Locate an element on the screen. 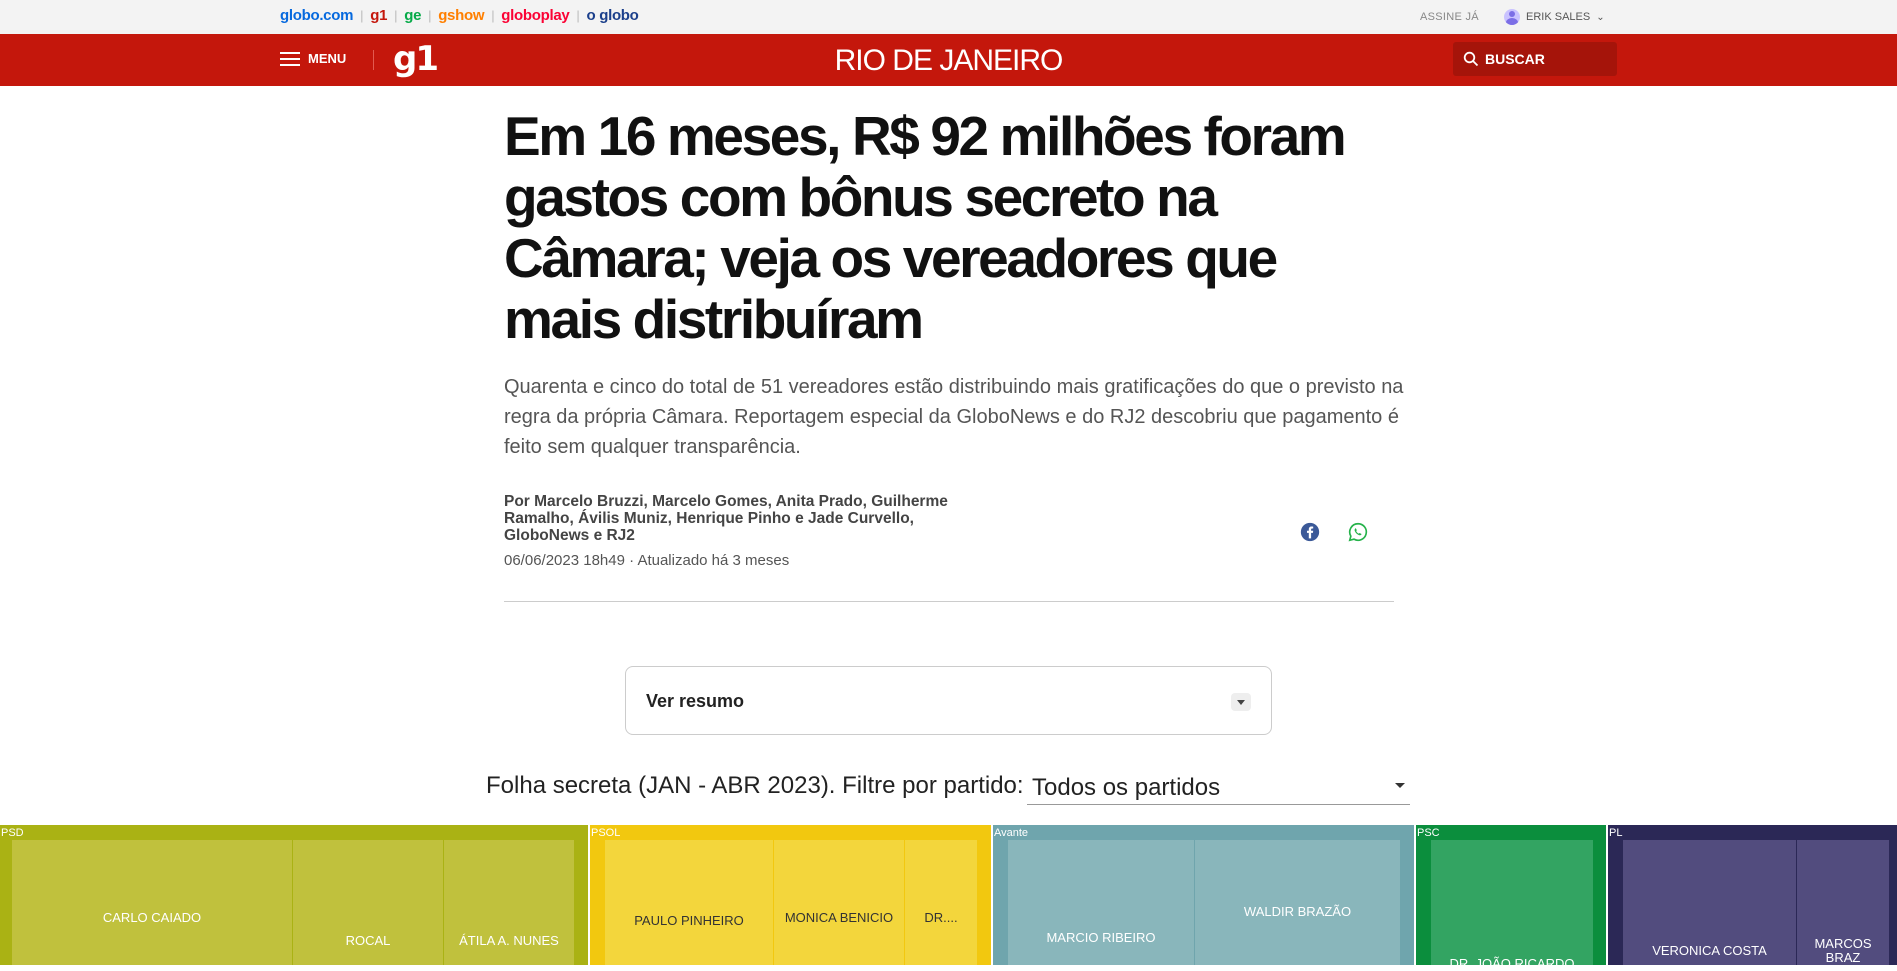 This screenshot has width=1897, height=971. brand-link-ge: ge is located at coordinates (412, 15).